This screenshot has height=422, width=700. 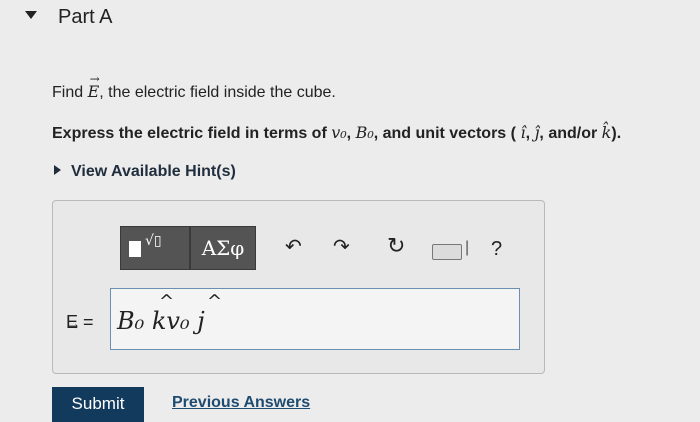 What do you see at coordinates (93, 86) in the screenshot?
I see `electric-field-symbol: → E` at bounding box center [93, 86].